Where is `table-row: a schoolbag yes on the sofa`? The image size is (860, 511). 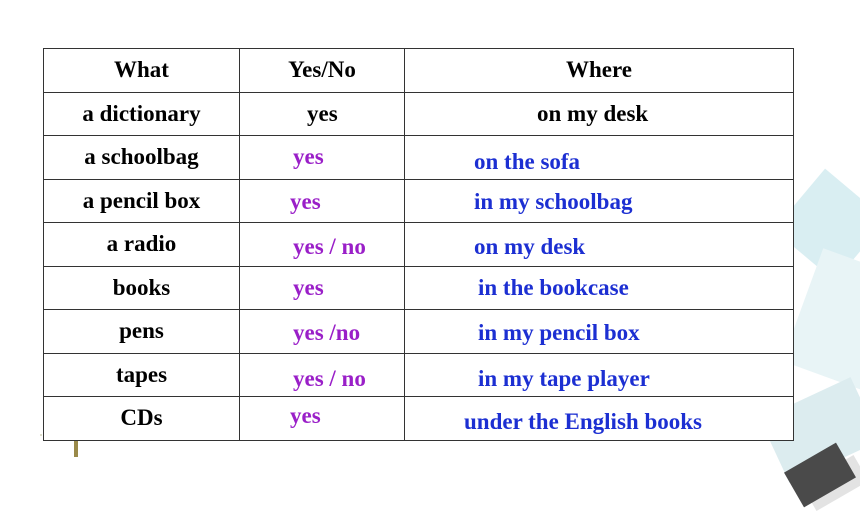
table-row: a schoolbag yes on the sofa is located at coordinates (418, 157).